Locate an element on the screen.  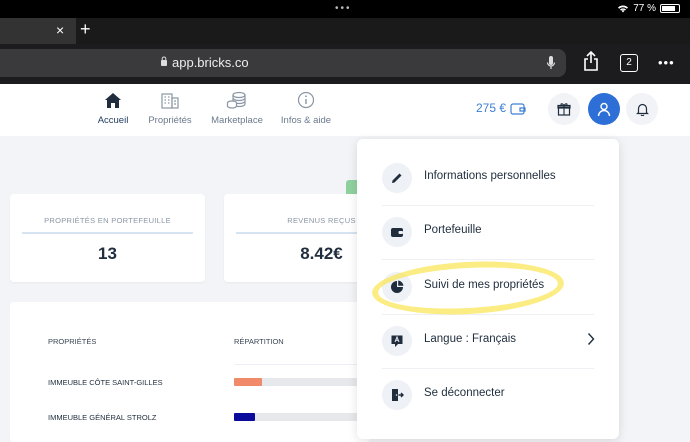
header-divider is located at coordinates (302, 364).